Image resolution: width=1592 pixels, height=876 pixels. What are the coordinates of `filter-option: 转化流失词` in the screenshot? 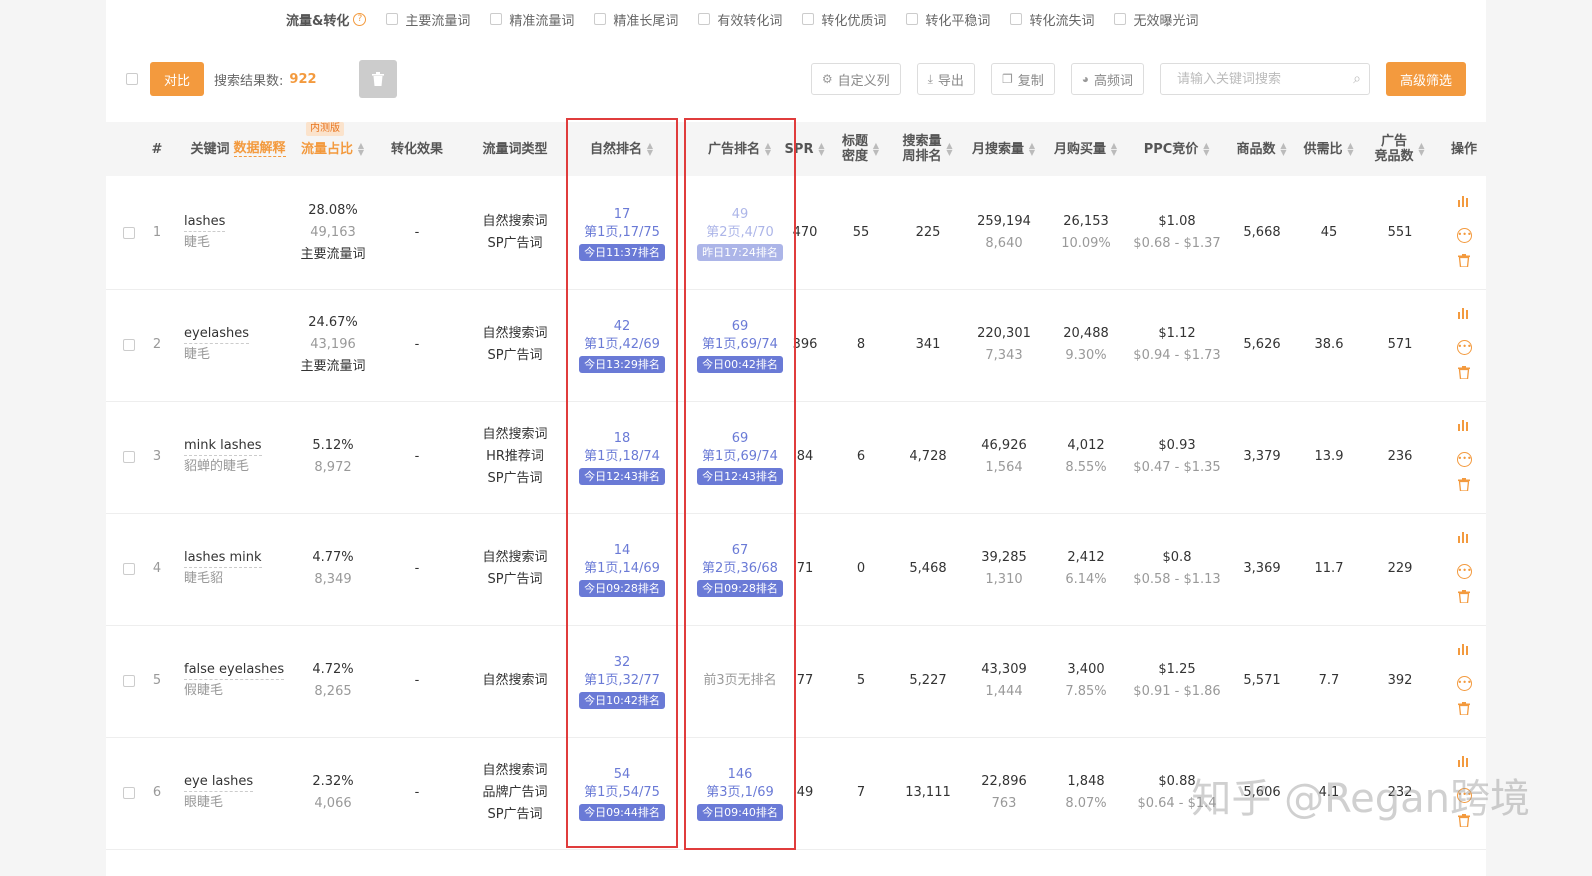 It's located at (1052, 19).